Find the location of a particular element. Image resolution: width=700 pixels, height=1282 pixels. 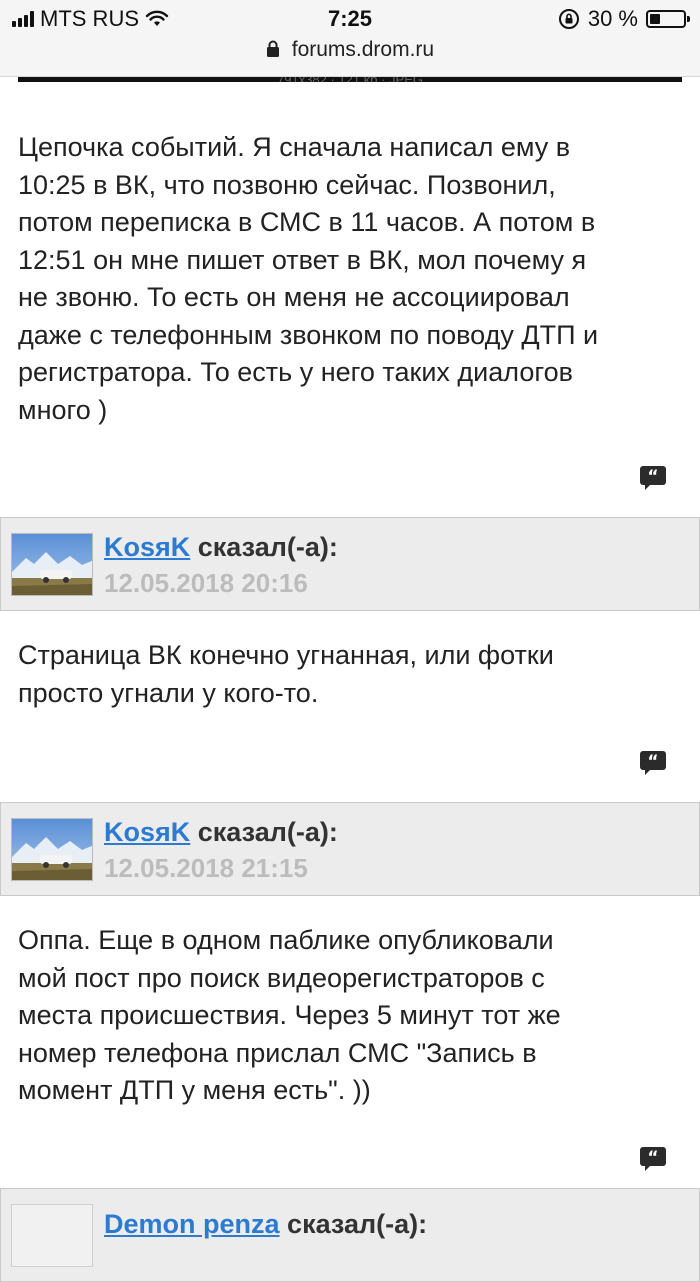

battery-icon is located at coordinates (668, 19).